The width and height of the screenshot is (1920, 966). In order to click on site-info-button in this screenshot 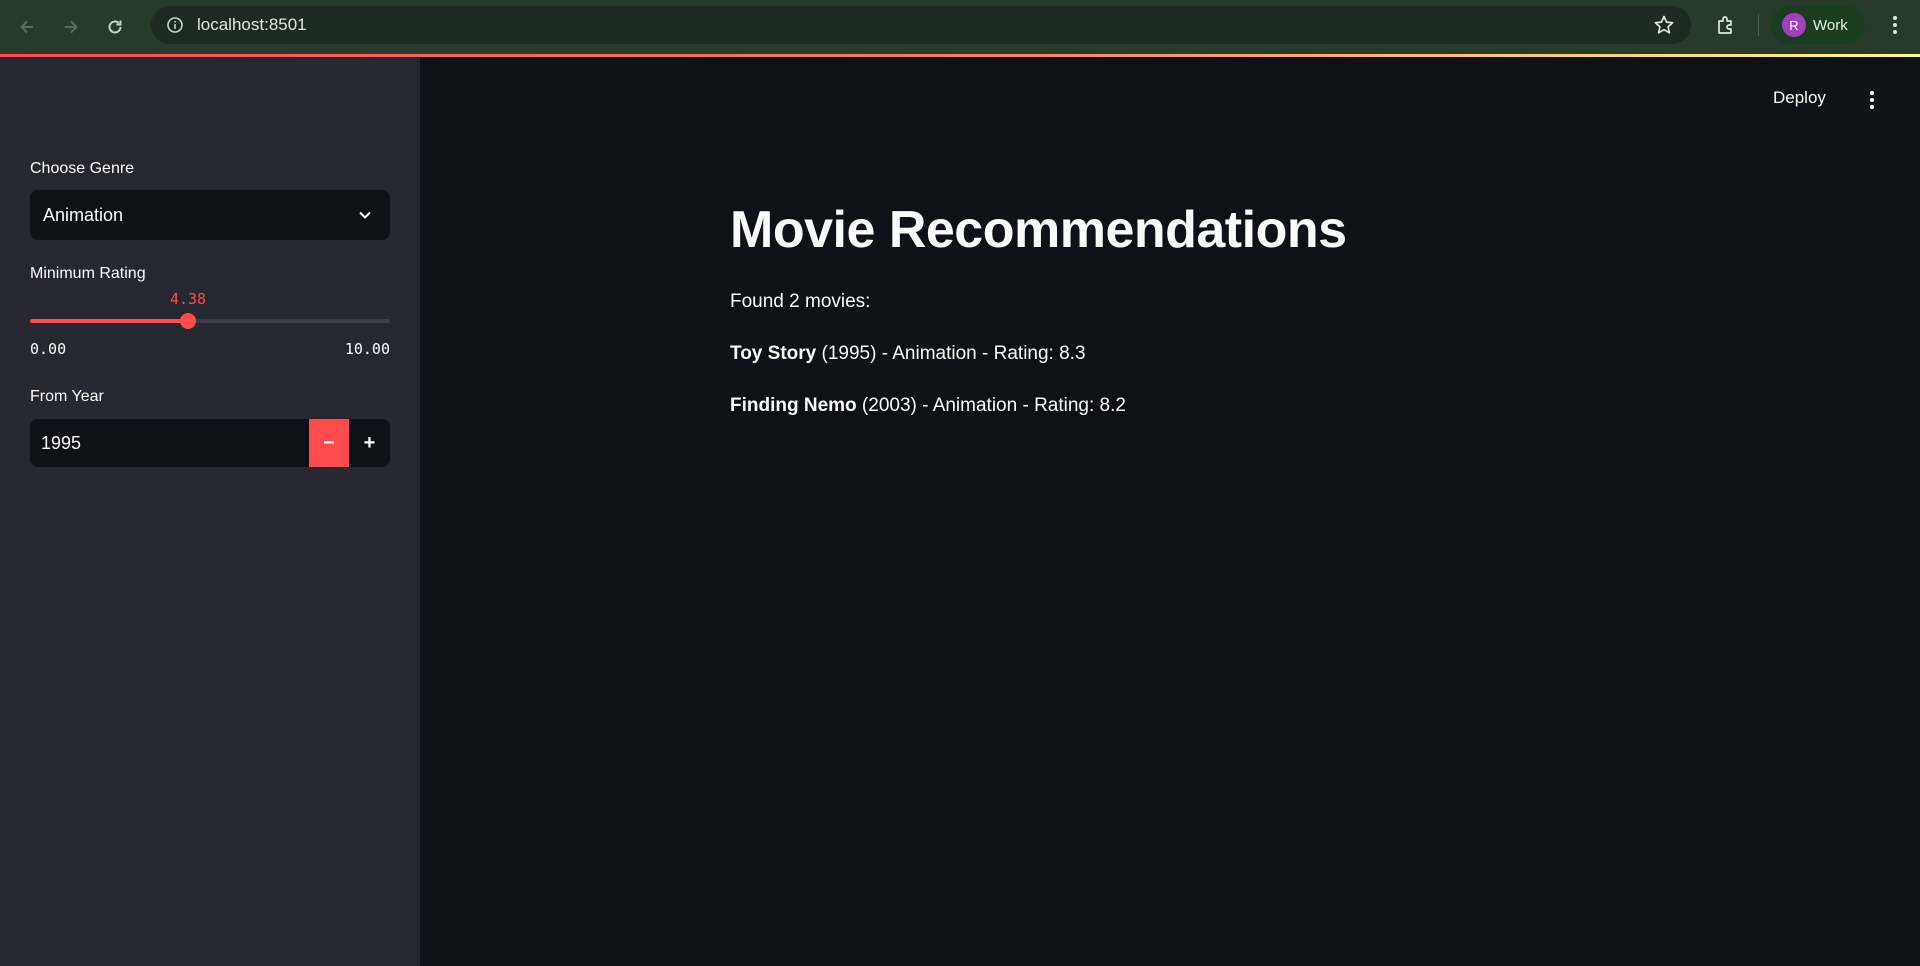, I will do `click(175, 25)`.